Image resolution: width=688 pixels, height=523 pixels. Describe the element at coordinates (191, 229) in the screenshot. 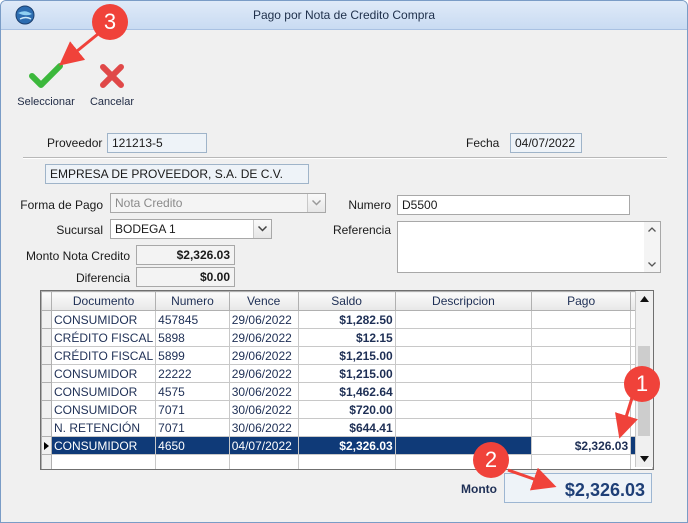

I see `sucursal-select: BODEGA 1` at that location.